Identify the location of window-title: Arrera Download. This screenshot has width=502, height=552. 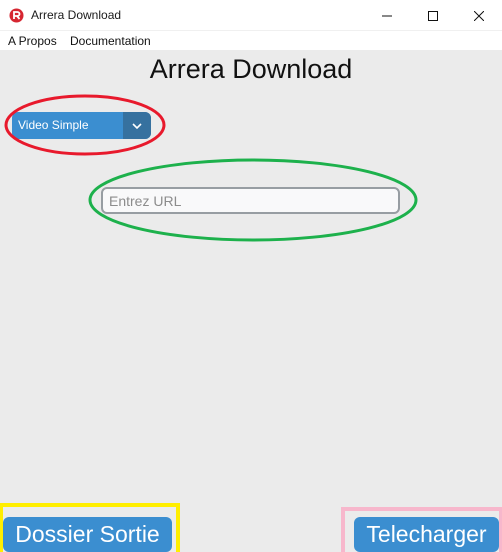
(76, 15).